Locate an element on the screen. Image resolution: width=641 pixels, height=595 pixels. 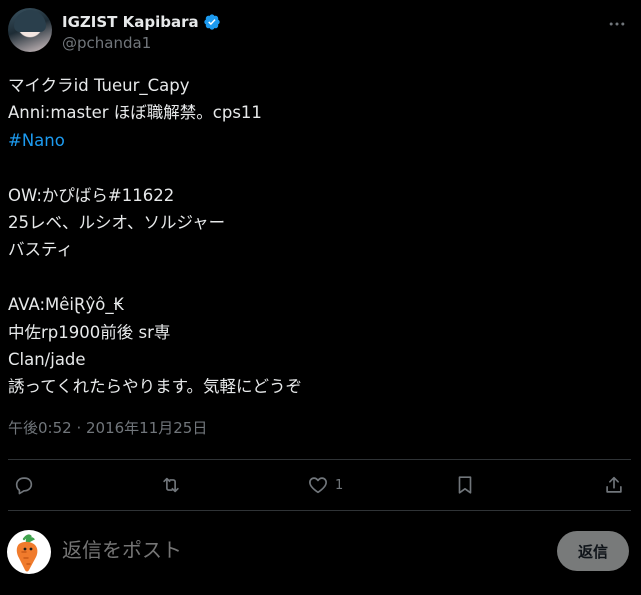
author-name-row: IGZIST Kapibara is located at coordinates (141, 22).